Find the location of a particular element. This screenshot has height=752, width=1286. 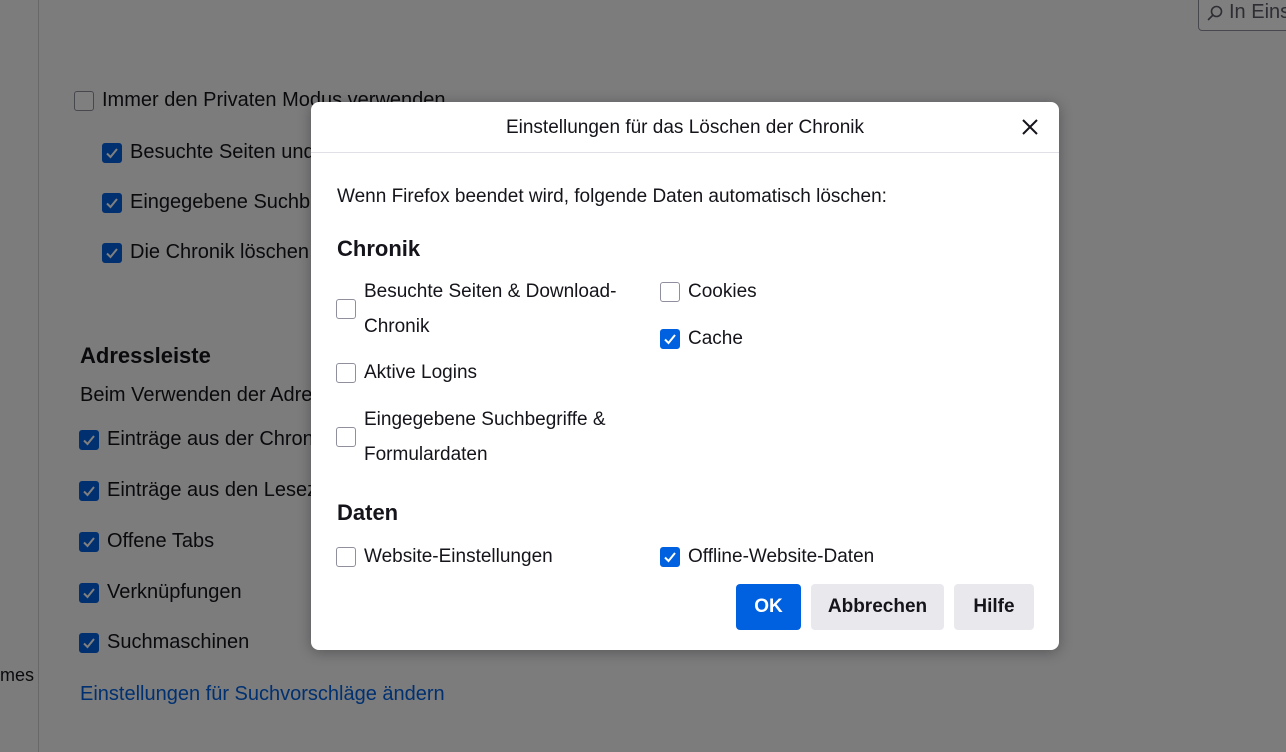

cookies-checkbox is located at coordinates (670, 291).